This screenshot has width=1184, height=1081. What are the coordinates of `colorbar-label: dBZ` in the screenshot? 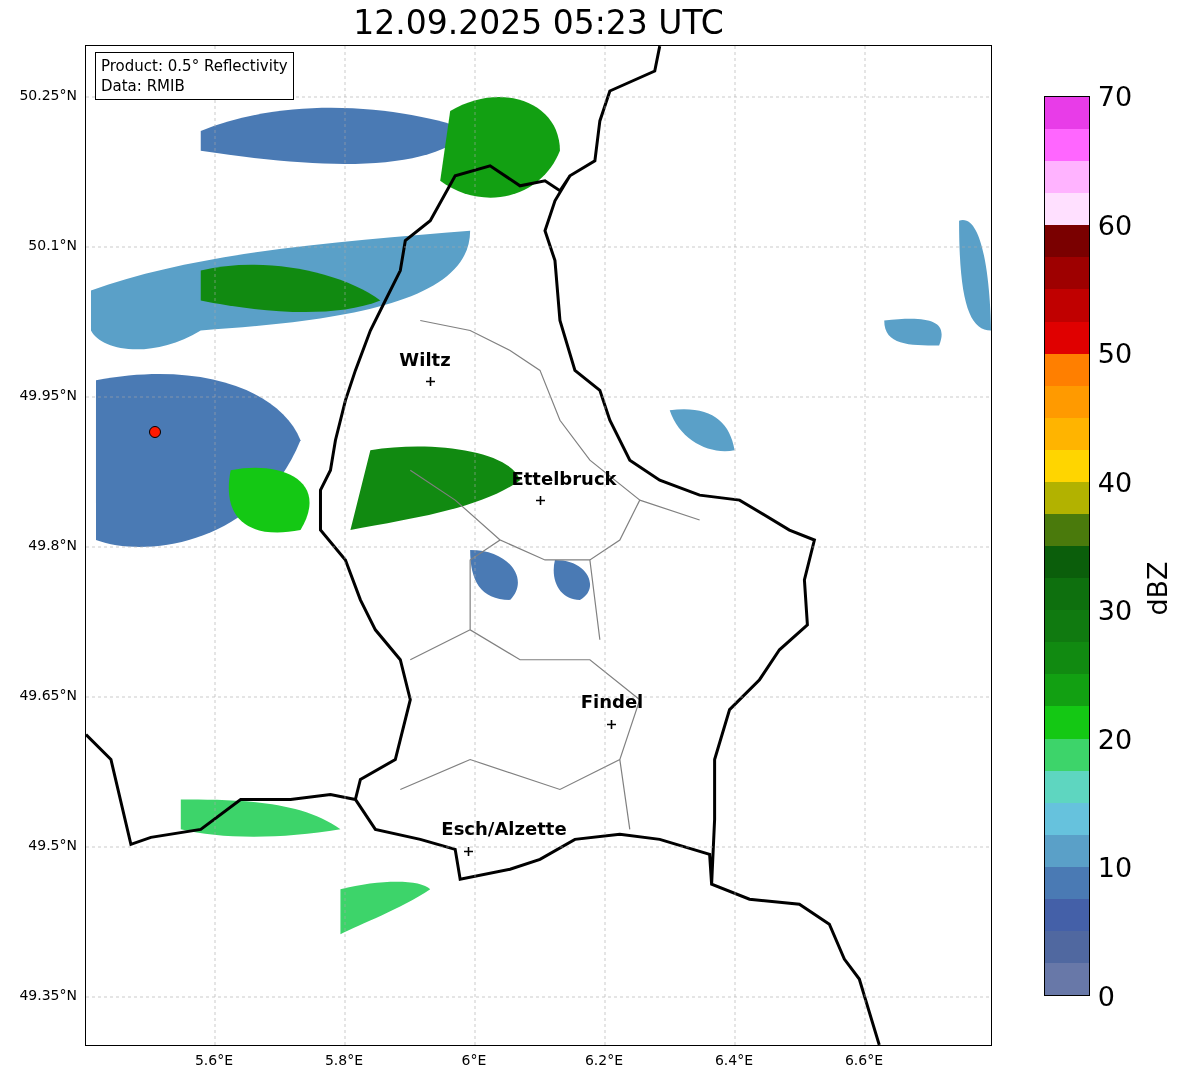 It's located at (1157, 588).